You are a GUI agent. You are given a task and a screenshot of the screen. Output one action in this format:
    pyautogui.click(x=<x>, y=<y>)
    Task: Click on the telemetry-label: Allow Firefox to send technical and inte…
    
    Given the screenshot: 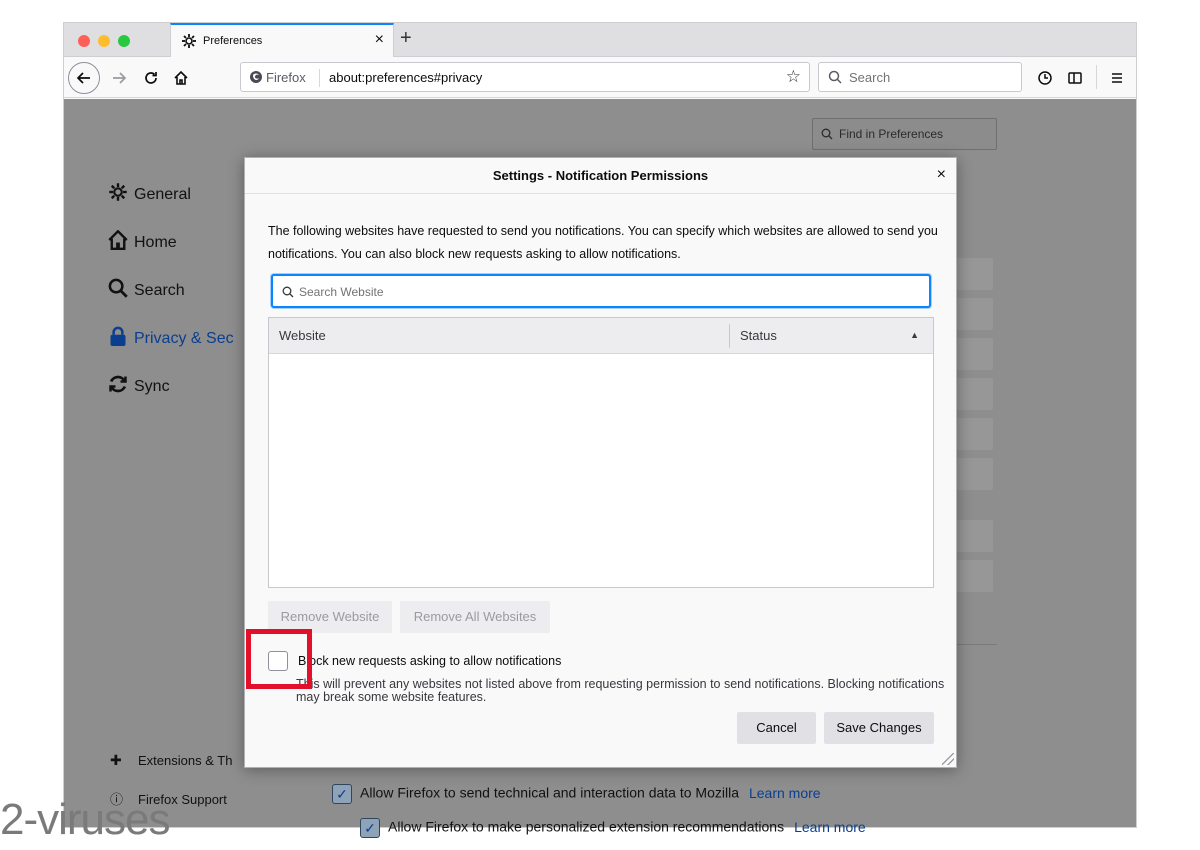 What is the action you would take?
    pyautogui.click(x=549, y=792)
    